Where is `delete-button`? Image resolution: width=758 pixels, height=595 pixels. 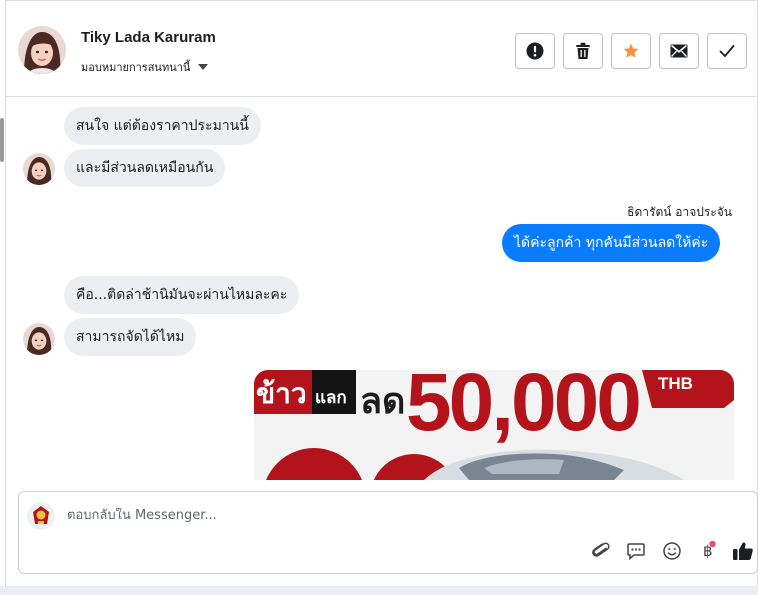
delete-button is located at coordinates (583, 51).